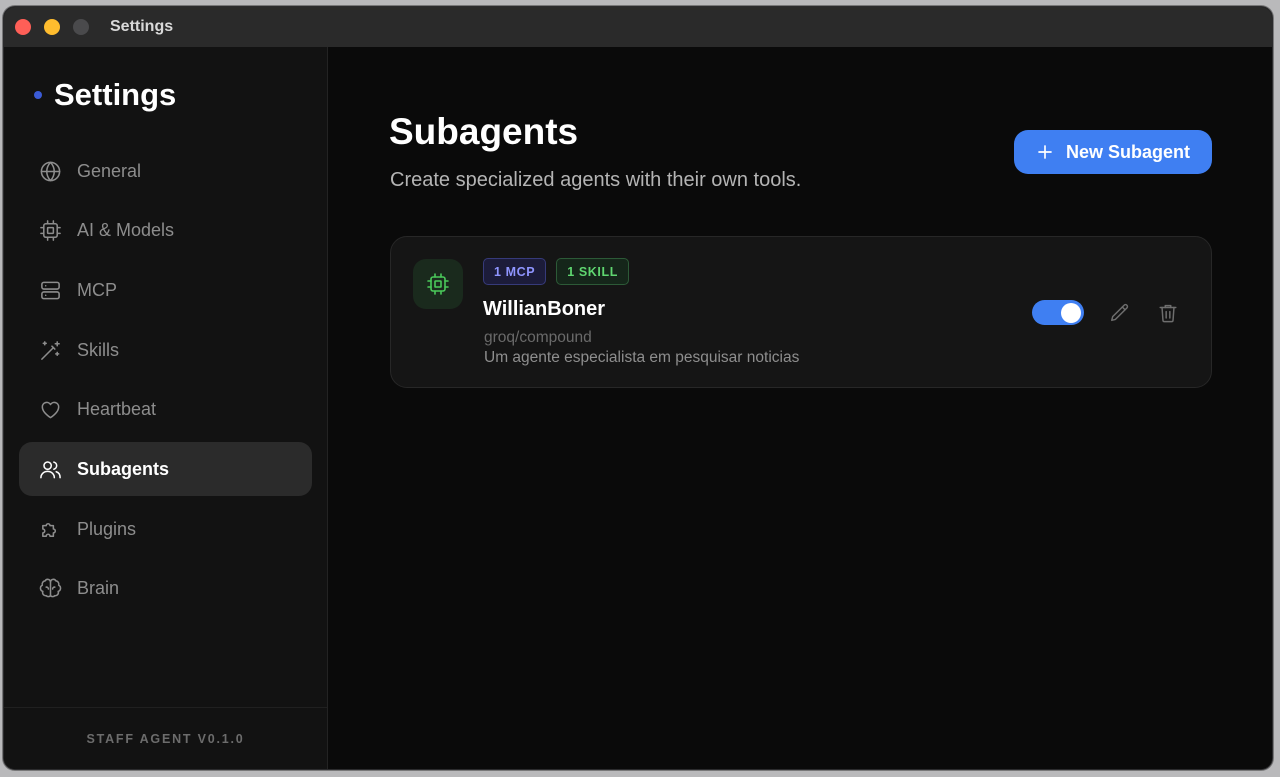 This screenshot has width=1280, height=777. Describe the element at coordinates (165, 589) in the screenshot. I see `sidebar-item-brain: Brain` at that location.